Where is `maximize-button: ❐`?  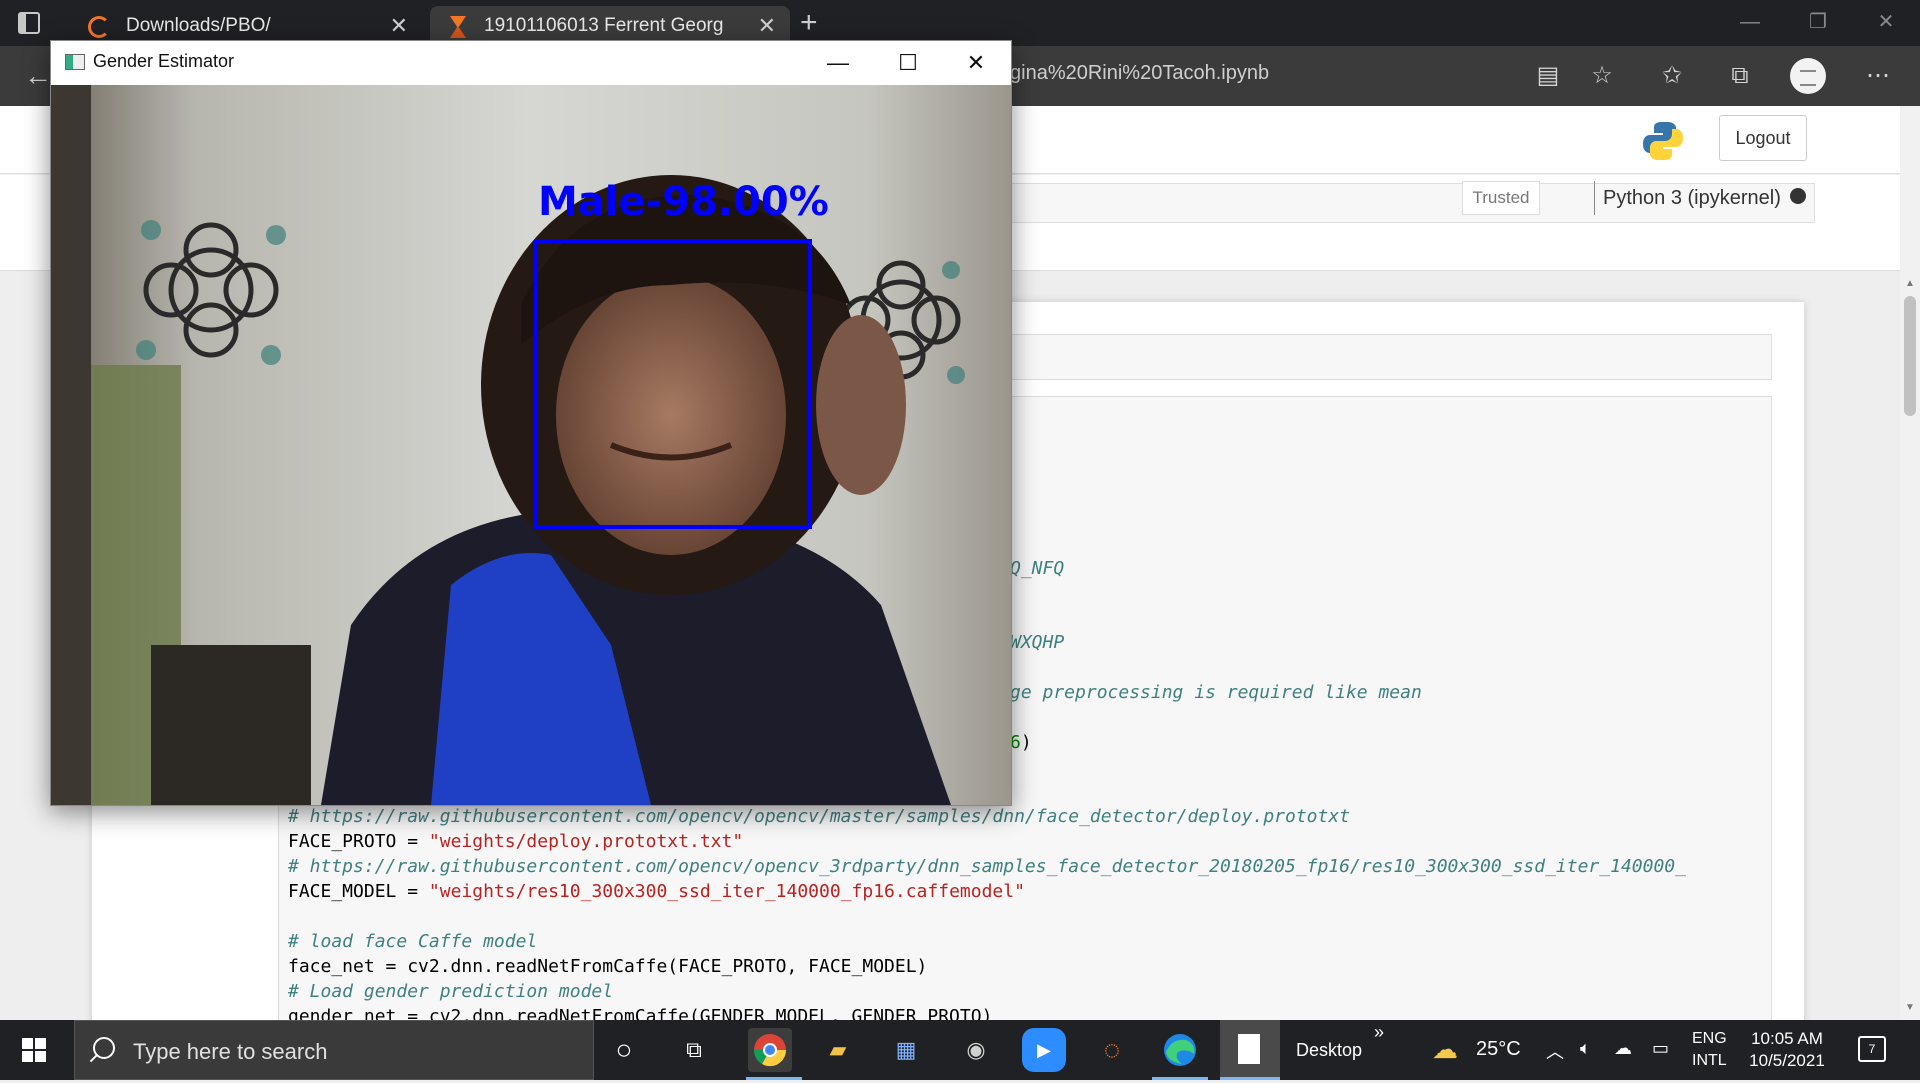 maximize-button: ❐ is located at coordinates (1818, 23).